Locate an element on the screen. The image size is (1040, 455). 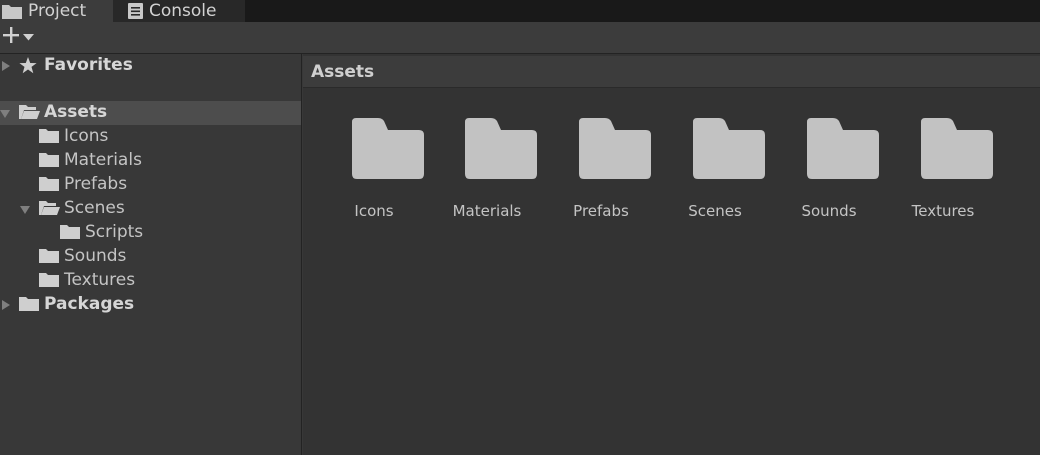
tree-item-label: Sounds is located at coordinates (95, 256).